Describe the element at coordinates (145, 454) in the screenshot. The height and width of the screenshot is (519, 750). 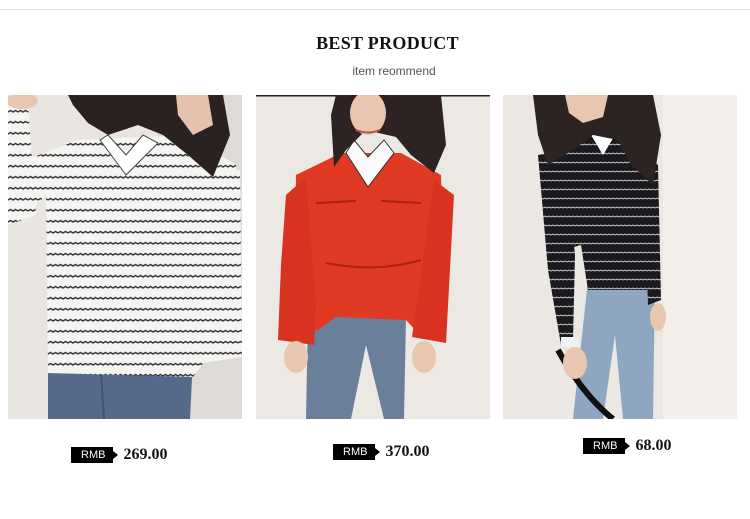
I see `price-value: 269.00` at that location.